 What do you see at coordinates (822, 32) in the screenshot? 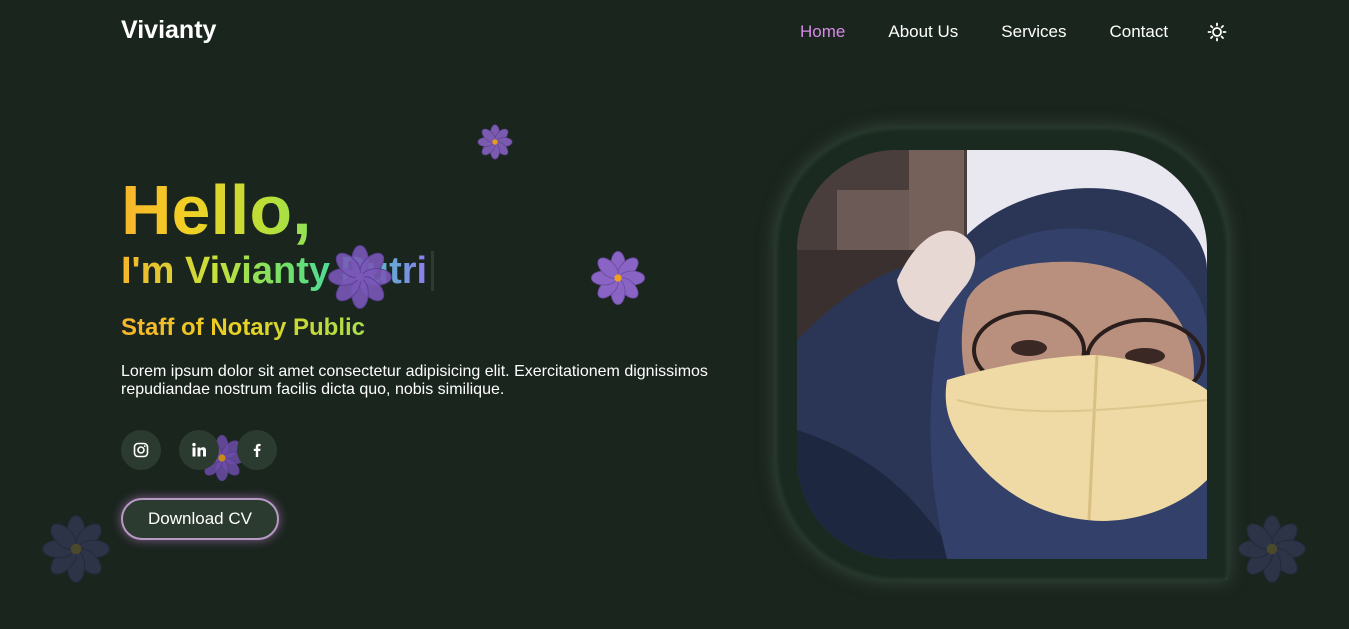
I see `nav-home: Home` at bounding box center [822, 32].